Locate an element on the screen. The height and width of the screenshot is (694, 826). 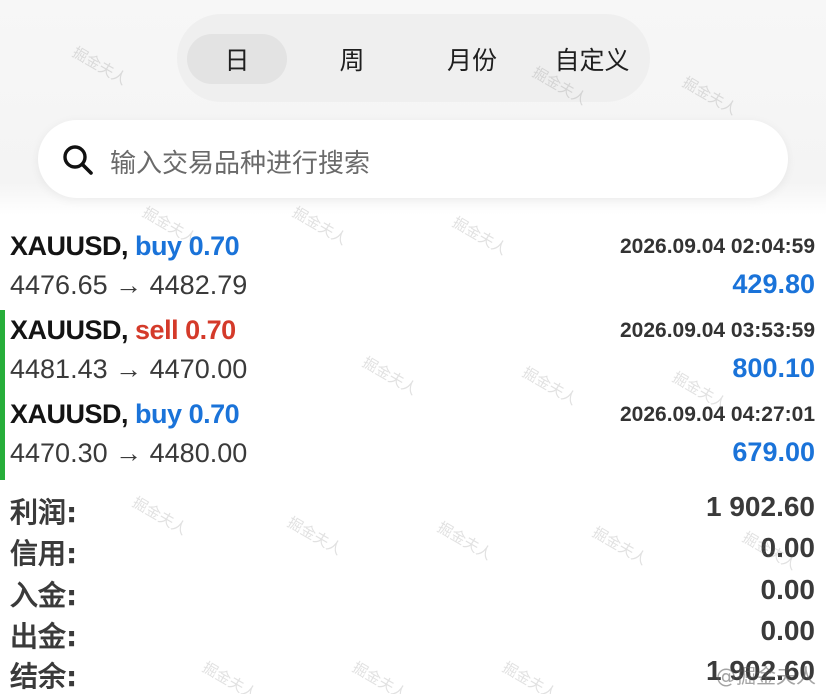
trade-profit: 679.00 is located at coordinates (773, 452).